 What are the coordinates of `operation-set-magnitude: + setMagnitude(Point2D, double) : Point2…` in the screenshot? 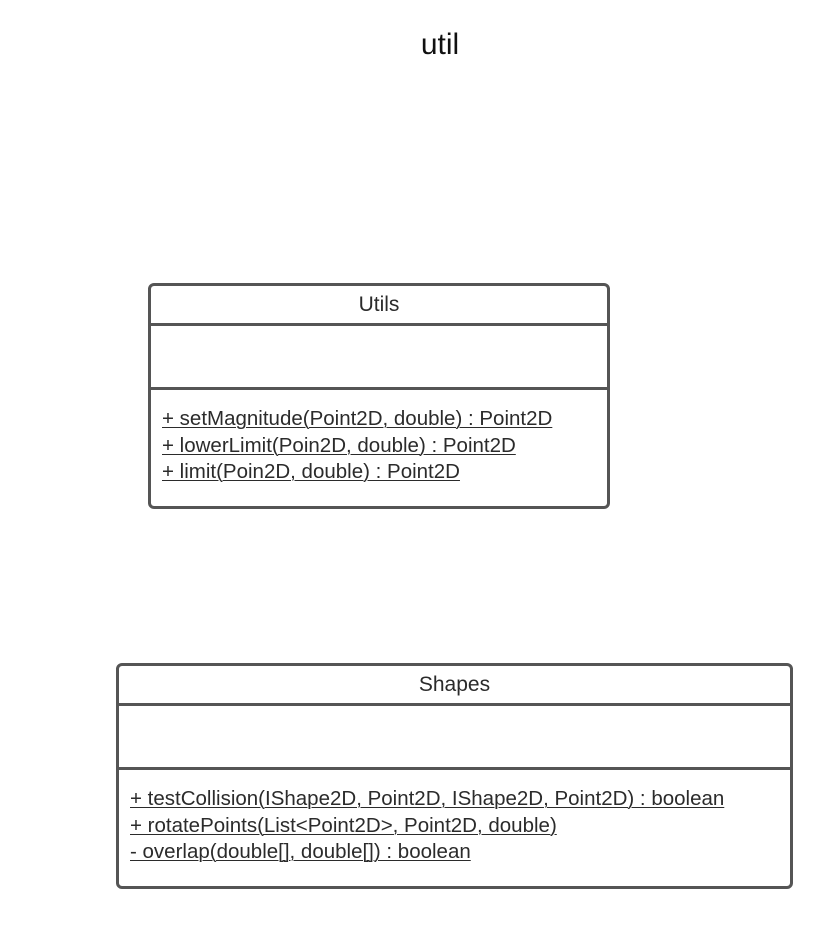 It's located at (357, 418).